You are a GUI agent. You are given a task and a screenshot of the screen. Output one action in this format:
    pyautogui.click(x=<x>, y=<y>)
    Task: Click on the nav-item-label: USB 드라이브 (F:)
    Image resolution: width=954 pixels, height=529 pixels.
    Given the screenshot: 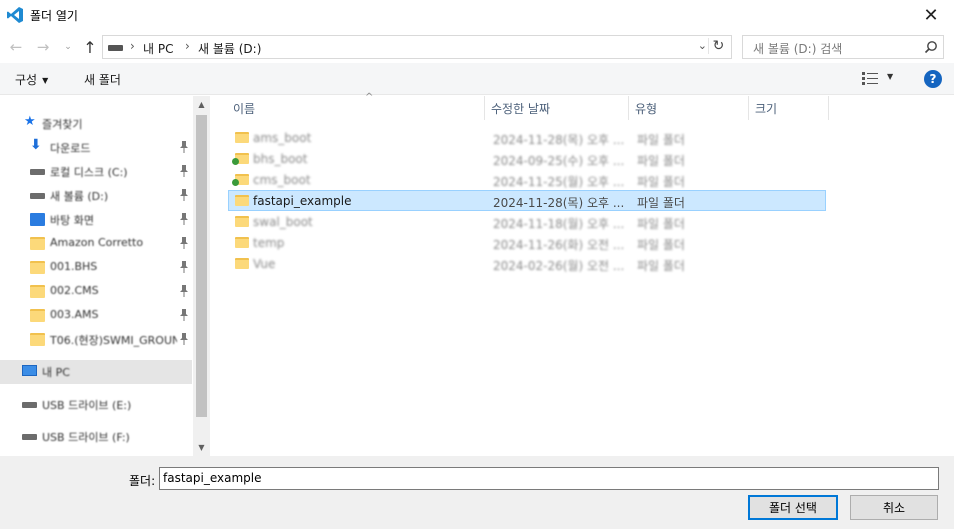 What is the action you would take?
    pyautogui.click(x=86, y=437)
    